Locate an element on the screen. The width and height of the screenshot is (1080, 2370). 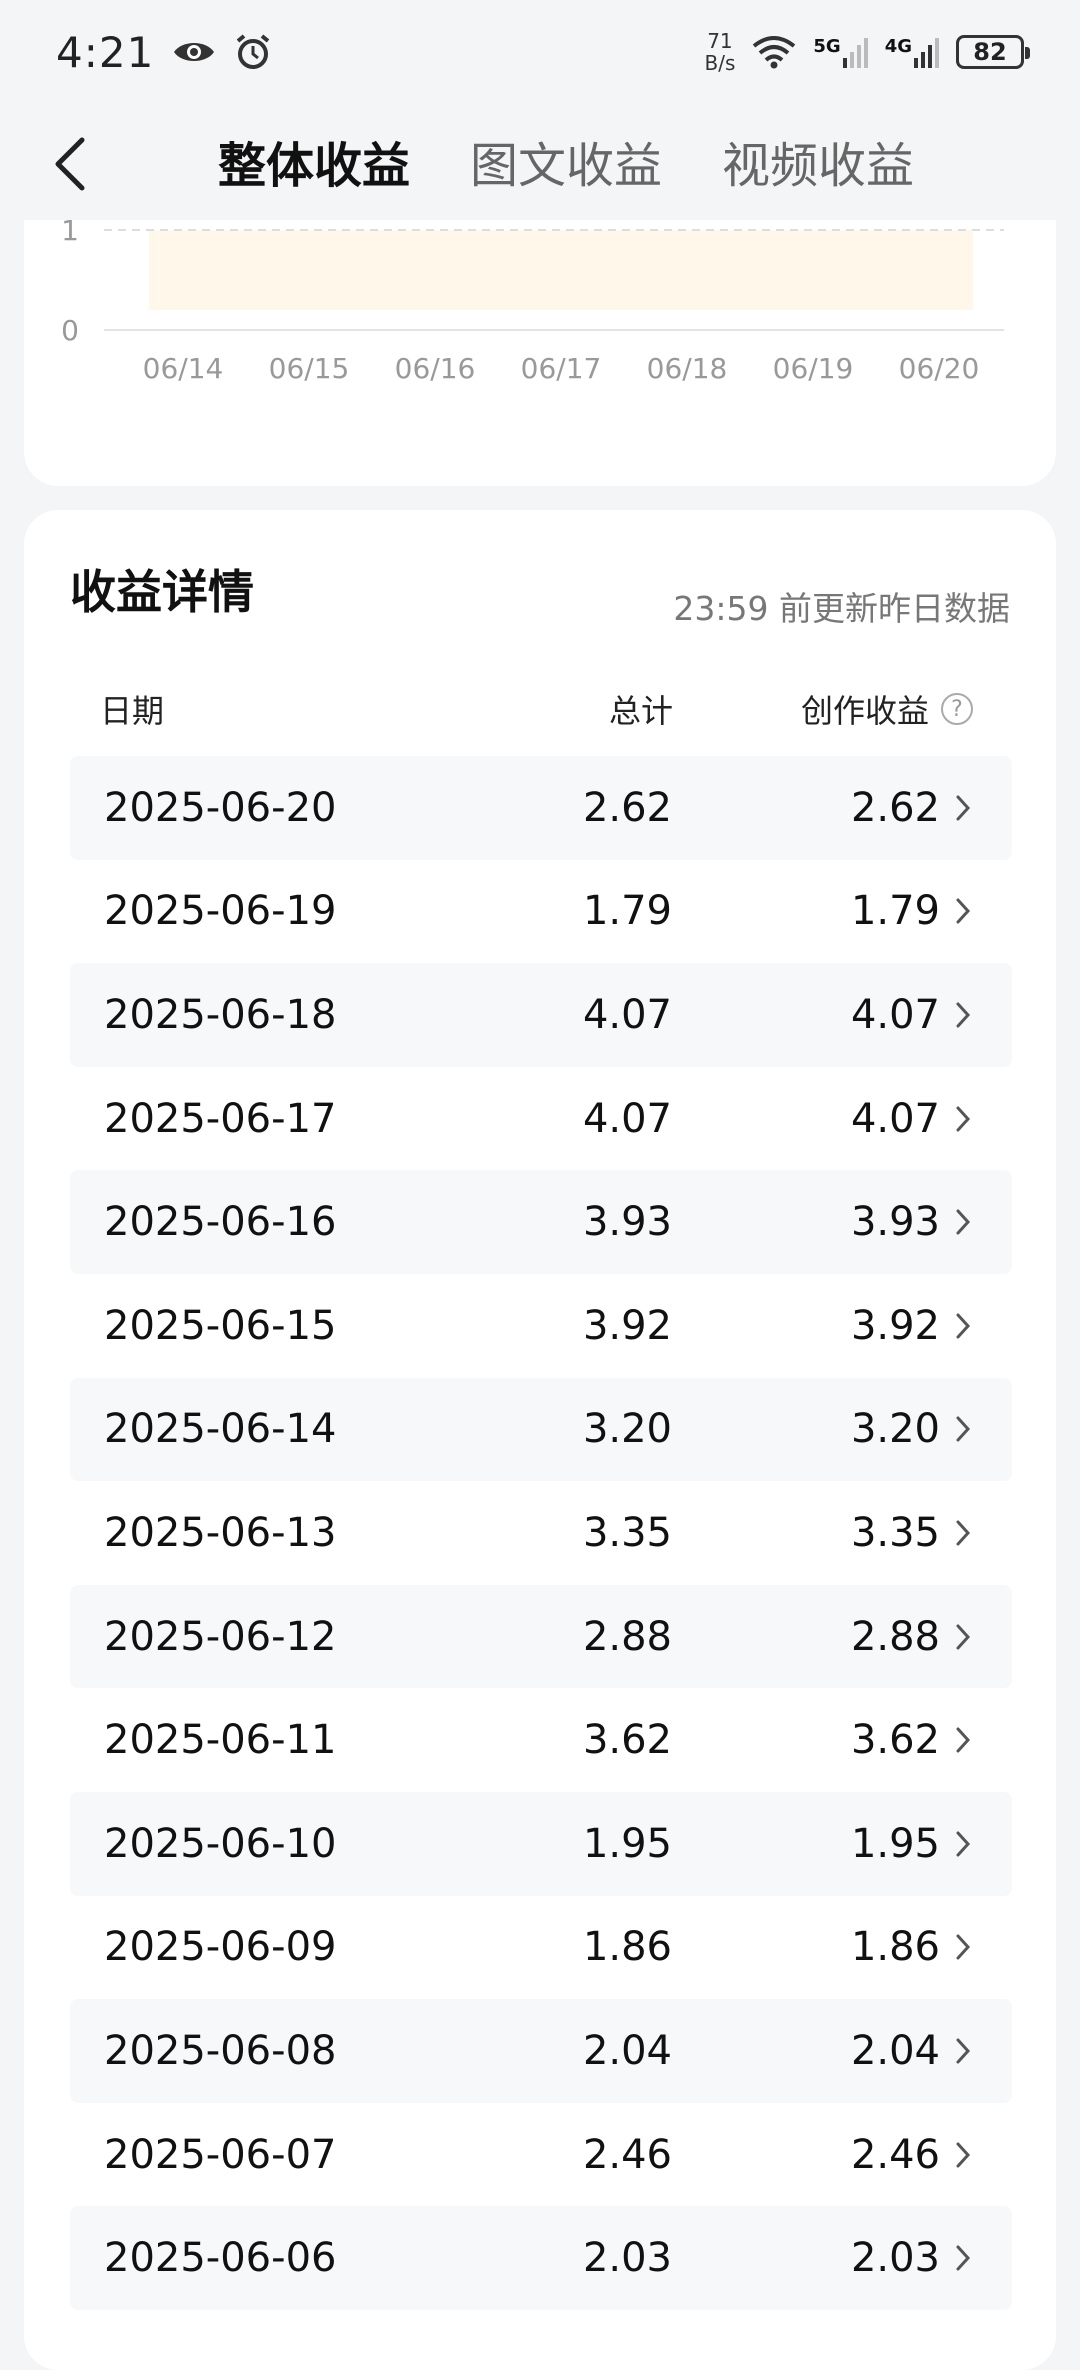
row-creation-earnings: 2.03 is located at coordinates (895, 2258).